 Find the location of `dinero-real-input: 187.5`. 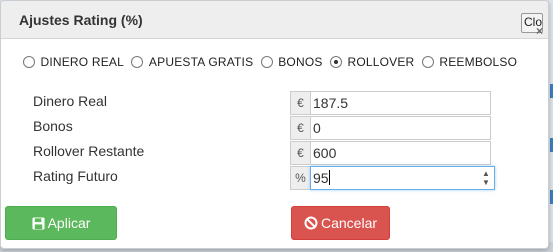

dinero-real-input: 187.5 is located at coordinates (400, 103).